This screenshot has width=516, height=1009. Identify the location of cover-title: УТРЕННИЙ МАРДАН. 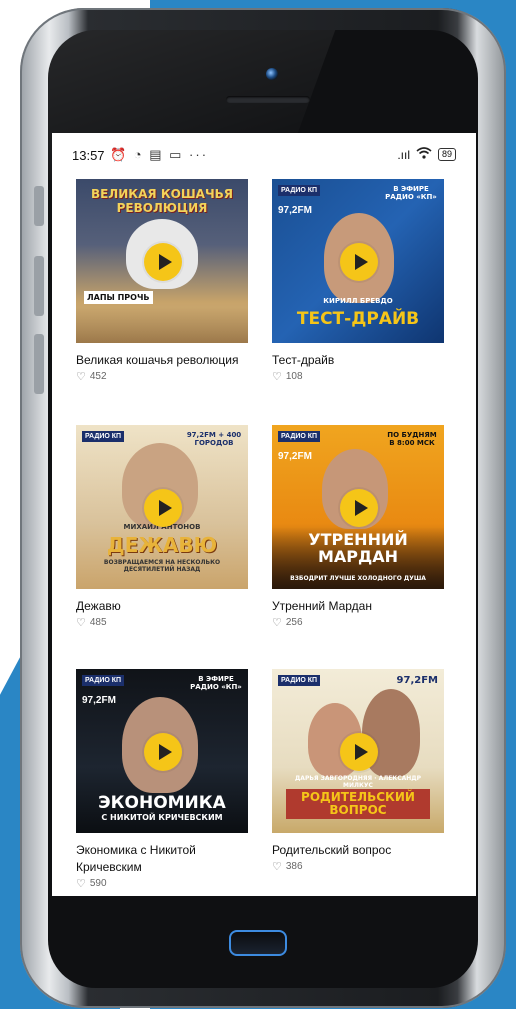
(358, 548).